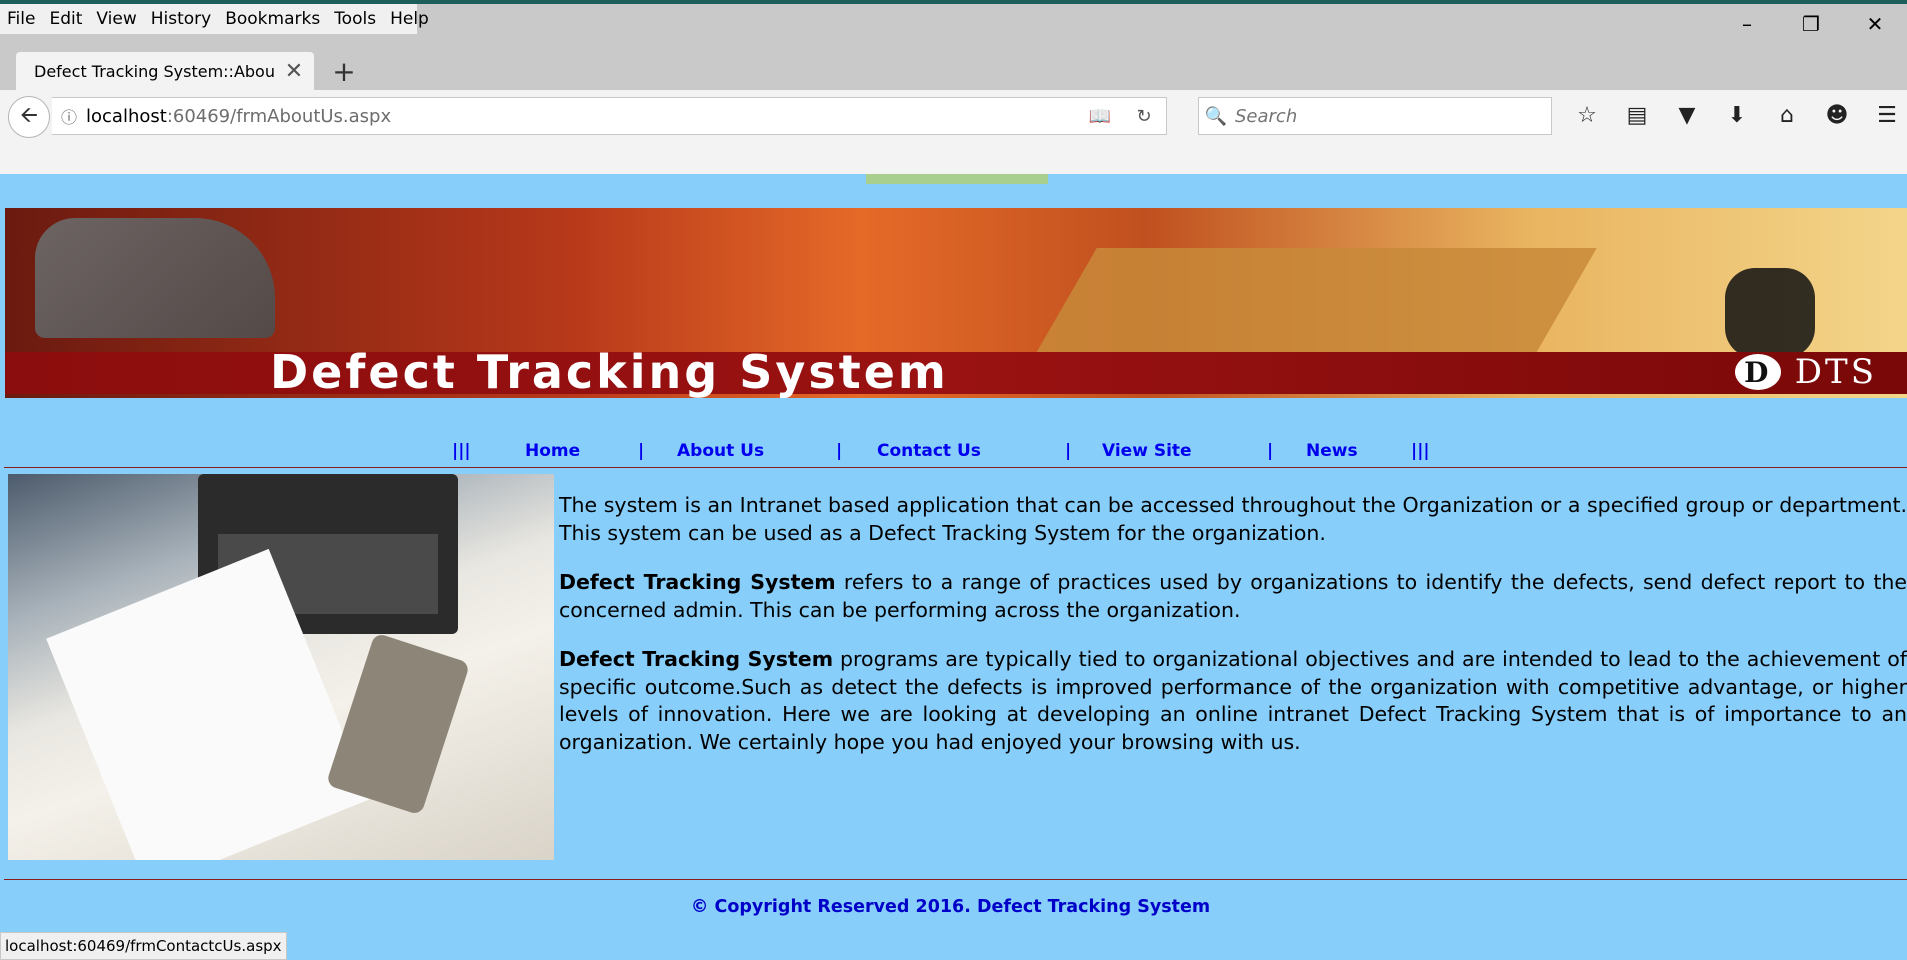 The width and height of the screenshot is (1907, 960). Describe the element at coordinates (1770, 313) in the screenshot. I see `banner-chair-image` at that location.